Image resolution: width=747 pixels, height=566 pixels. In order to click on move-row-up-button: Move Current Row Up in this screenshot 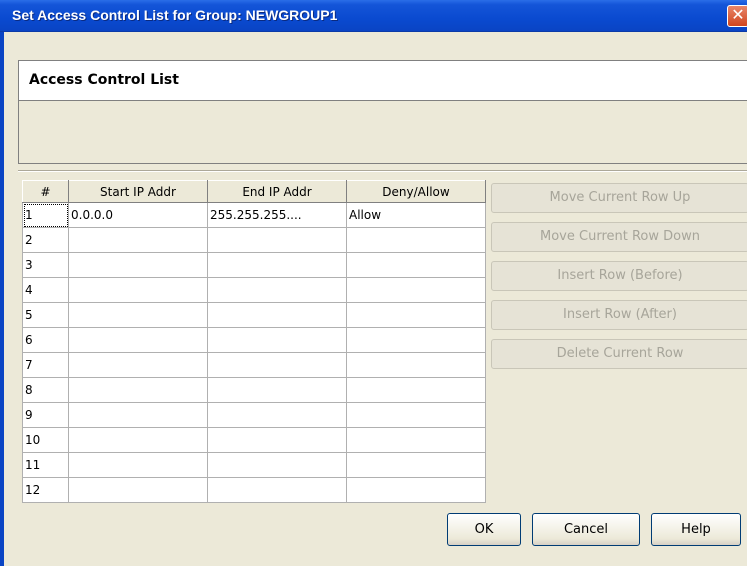, I will do `click(619, 198)`.